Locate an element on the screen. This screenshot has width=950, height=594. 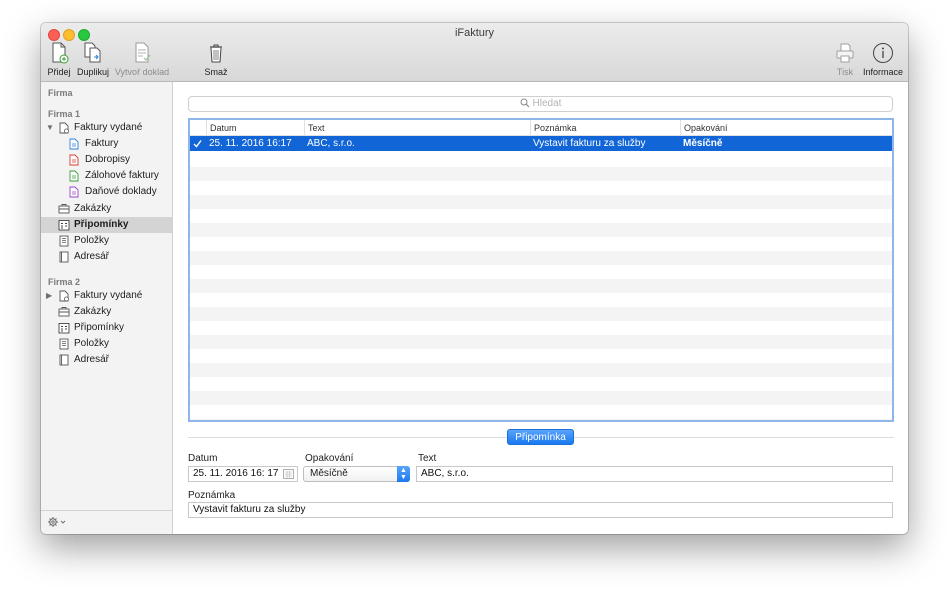
tax-document-icon is located at coordinates (74, 192).